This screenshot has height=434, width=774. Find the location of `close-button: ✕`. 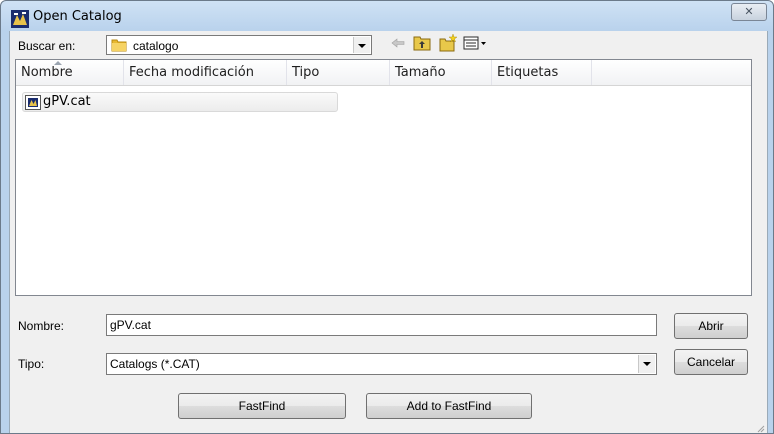

close-button: ✕ is located at coordinates (749, 12).